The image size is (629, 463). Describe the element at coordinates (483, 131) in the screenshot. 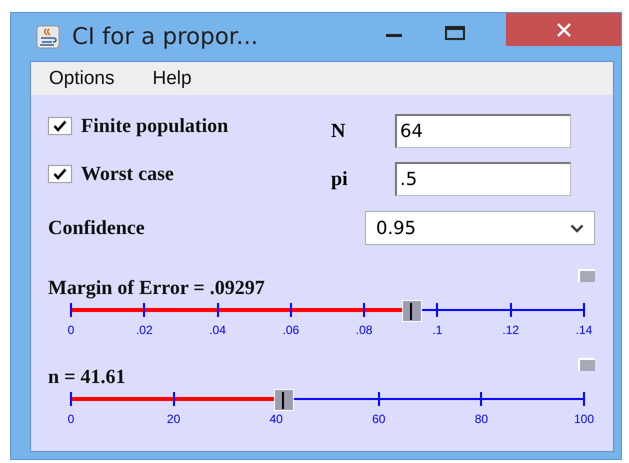

I see `input-field: 64` at that location.